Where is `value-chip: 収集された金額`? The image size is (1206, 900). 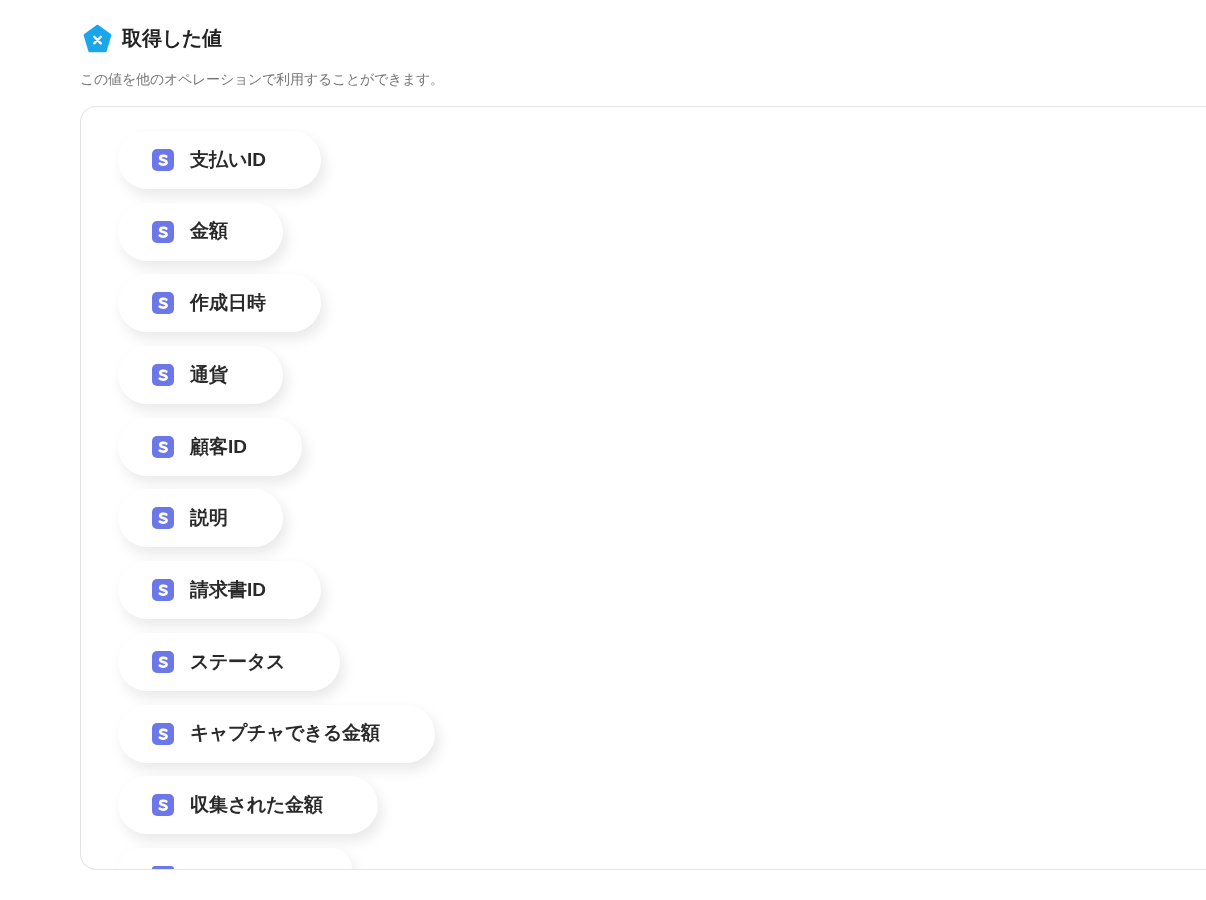 value-chip: 収集された金額 is located at coordinates (248, 805).